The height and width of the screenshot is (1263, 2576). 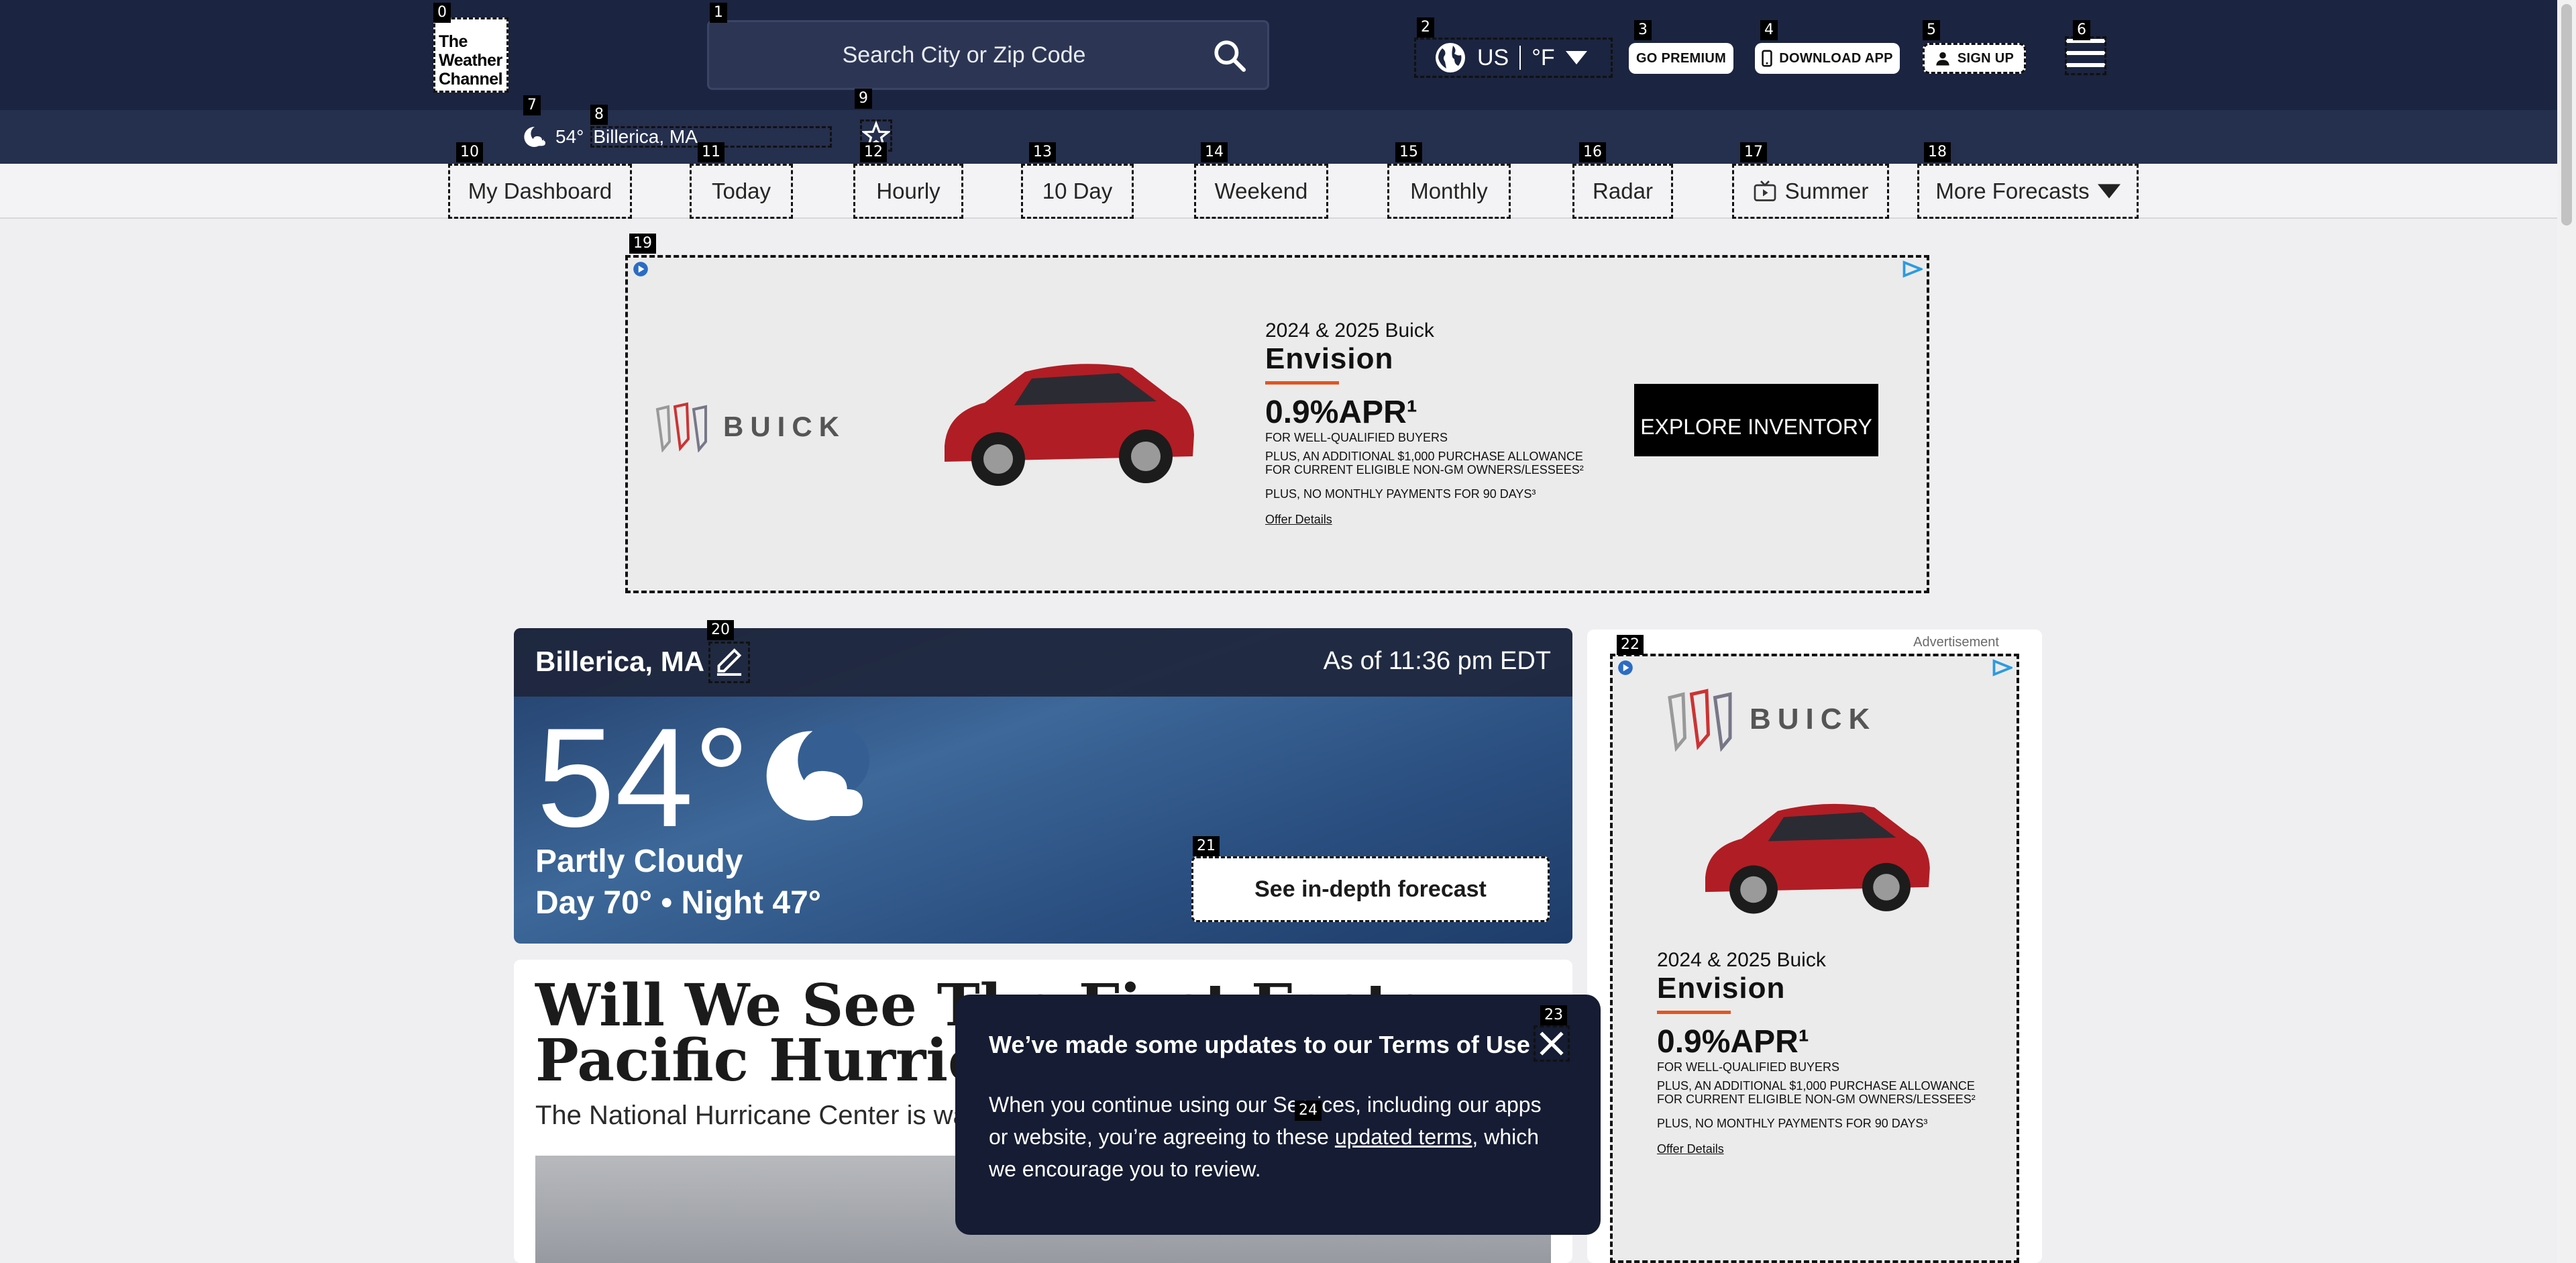 I want to click on marker-8: 8, so click(x=599, y=115).